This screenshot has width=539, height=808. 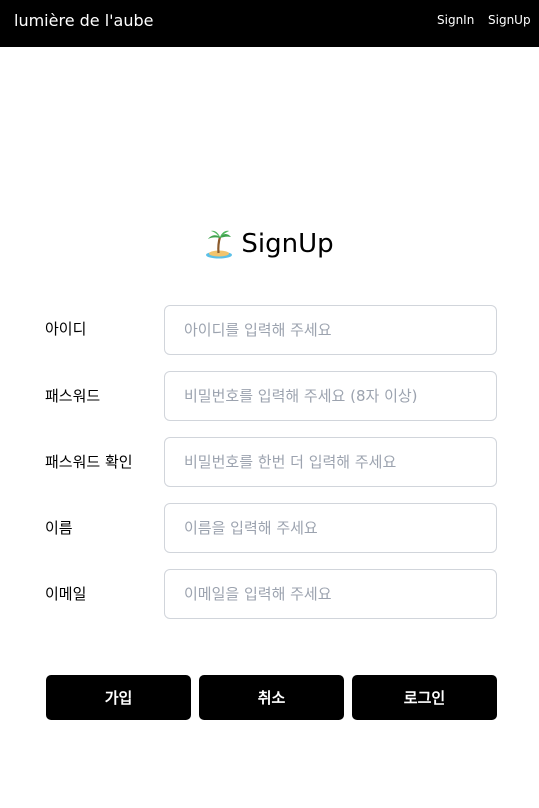 What do you see at coordinates (66, 329) in the screenshot?
I see `username-label: 아이디` at bounding box center [66, 329].